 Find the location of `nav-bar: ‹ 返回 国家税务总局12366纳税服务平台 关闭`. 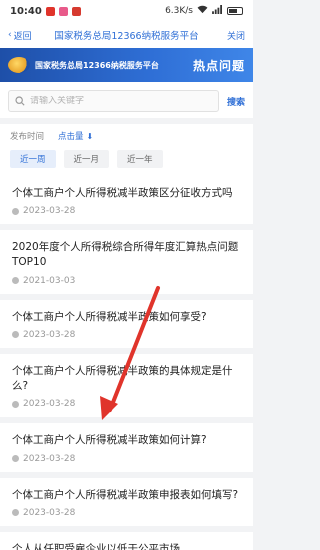

nav-bar: ‹ 返回 国家税务总局12366纳税服务平台 关闭 is located at coordinates (126, 35).